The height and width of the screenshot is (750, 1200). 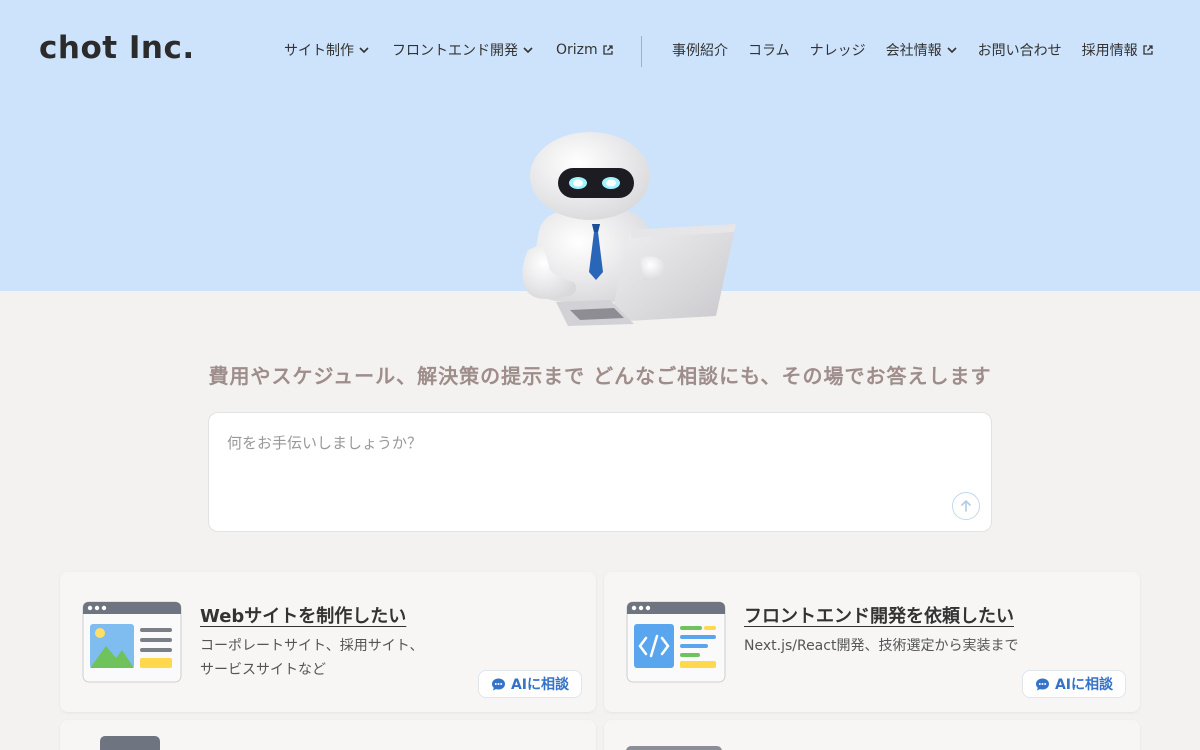 I want to click on secondary-nav: 事例紹介 コラム ナレッジ 会社情報 お問い合わせ 採用情報, so click(x=913, y=50).